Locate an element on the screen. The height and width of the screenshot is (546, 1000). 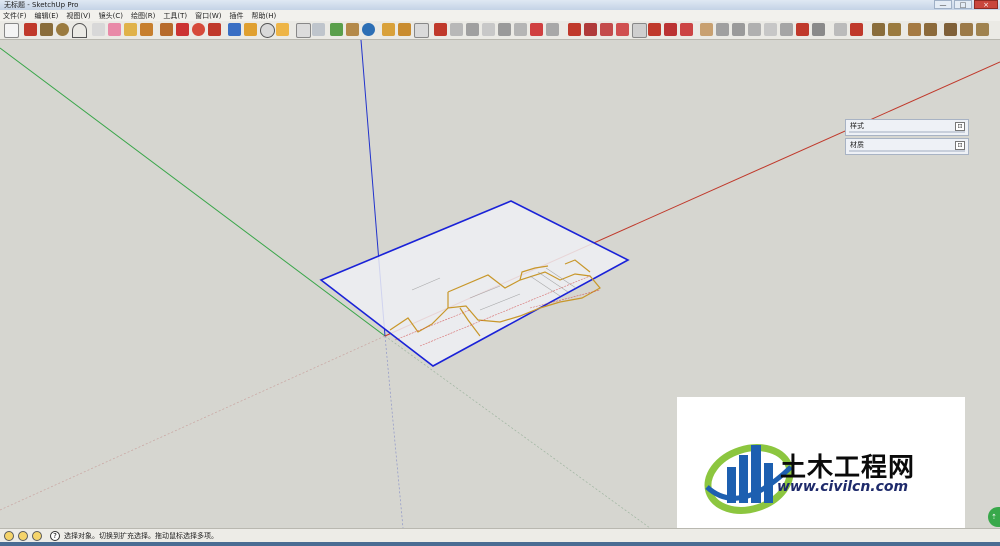
follow-me-icon is located at coordinates (214, 29).